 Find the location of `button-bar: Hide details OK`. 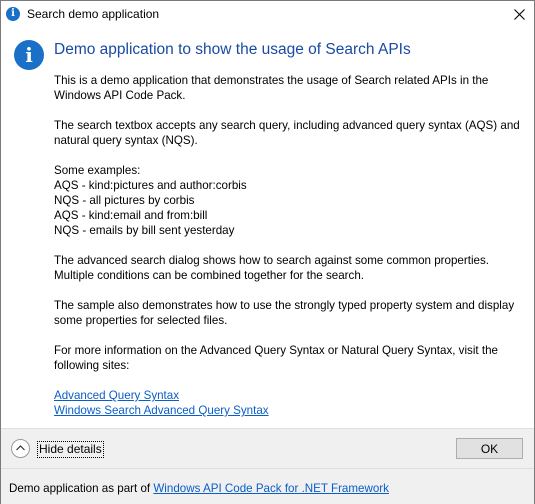

button-bar: Hide details OK is located at coordinates (267, 448).